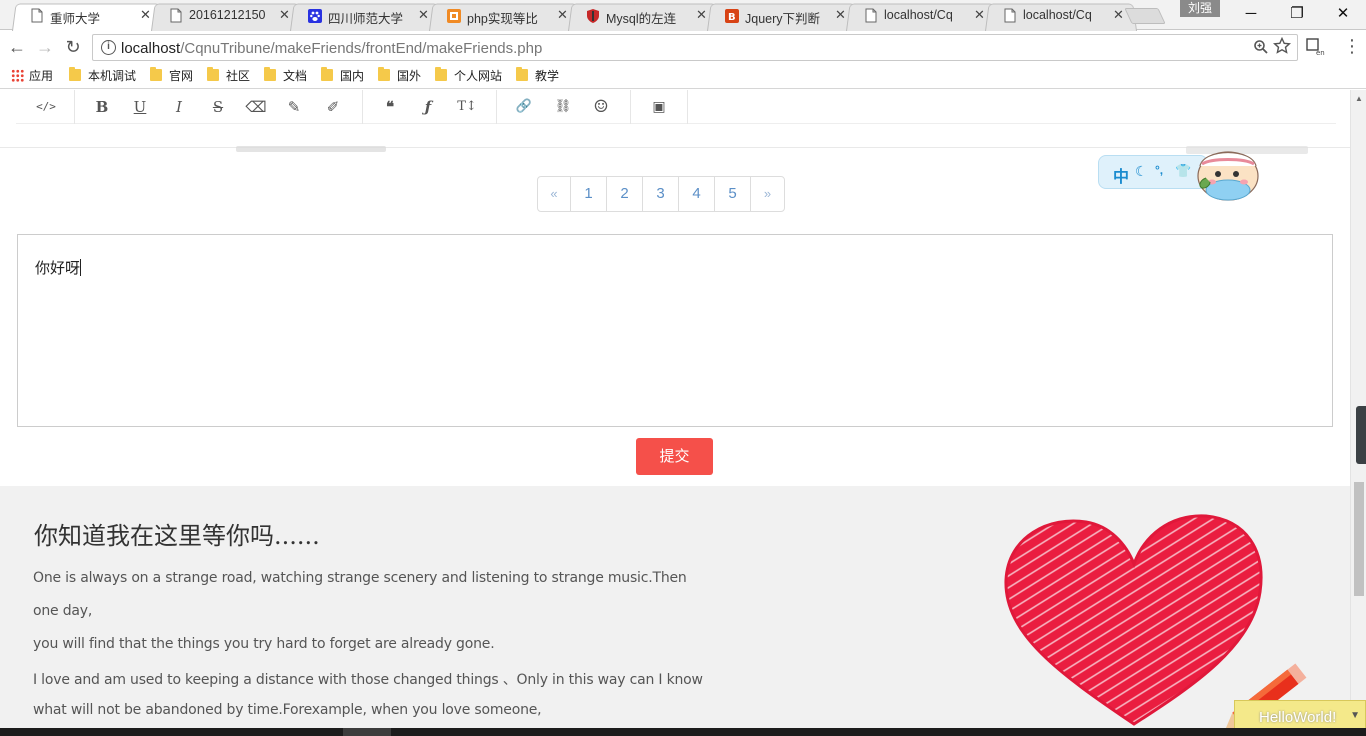 This screenshot has height=736, width=1366. Describe the element at coordinates (17, 47) in the screenshot. I see `back-button: ←` at that location.